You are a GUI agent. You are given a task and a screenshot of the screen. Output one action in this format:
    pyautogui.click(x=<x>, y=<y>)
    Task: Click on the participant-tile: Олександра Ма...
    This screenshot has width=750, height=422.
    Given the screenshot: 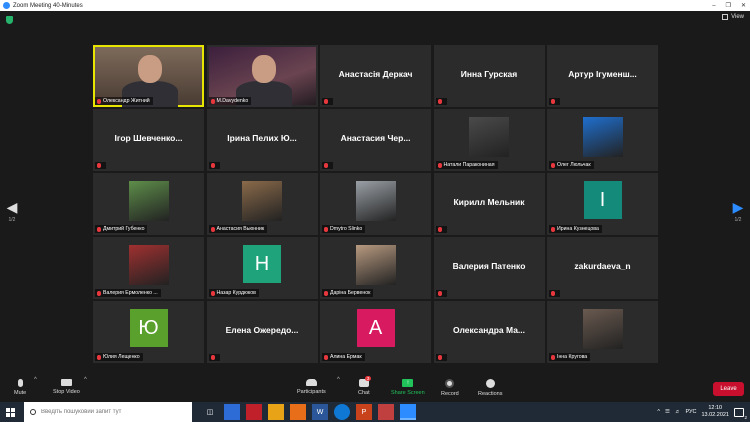 What is the action you would take?
    pyautogui.click(x=489, y=332)
    